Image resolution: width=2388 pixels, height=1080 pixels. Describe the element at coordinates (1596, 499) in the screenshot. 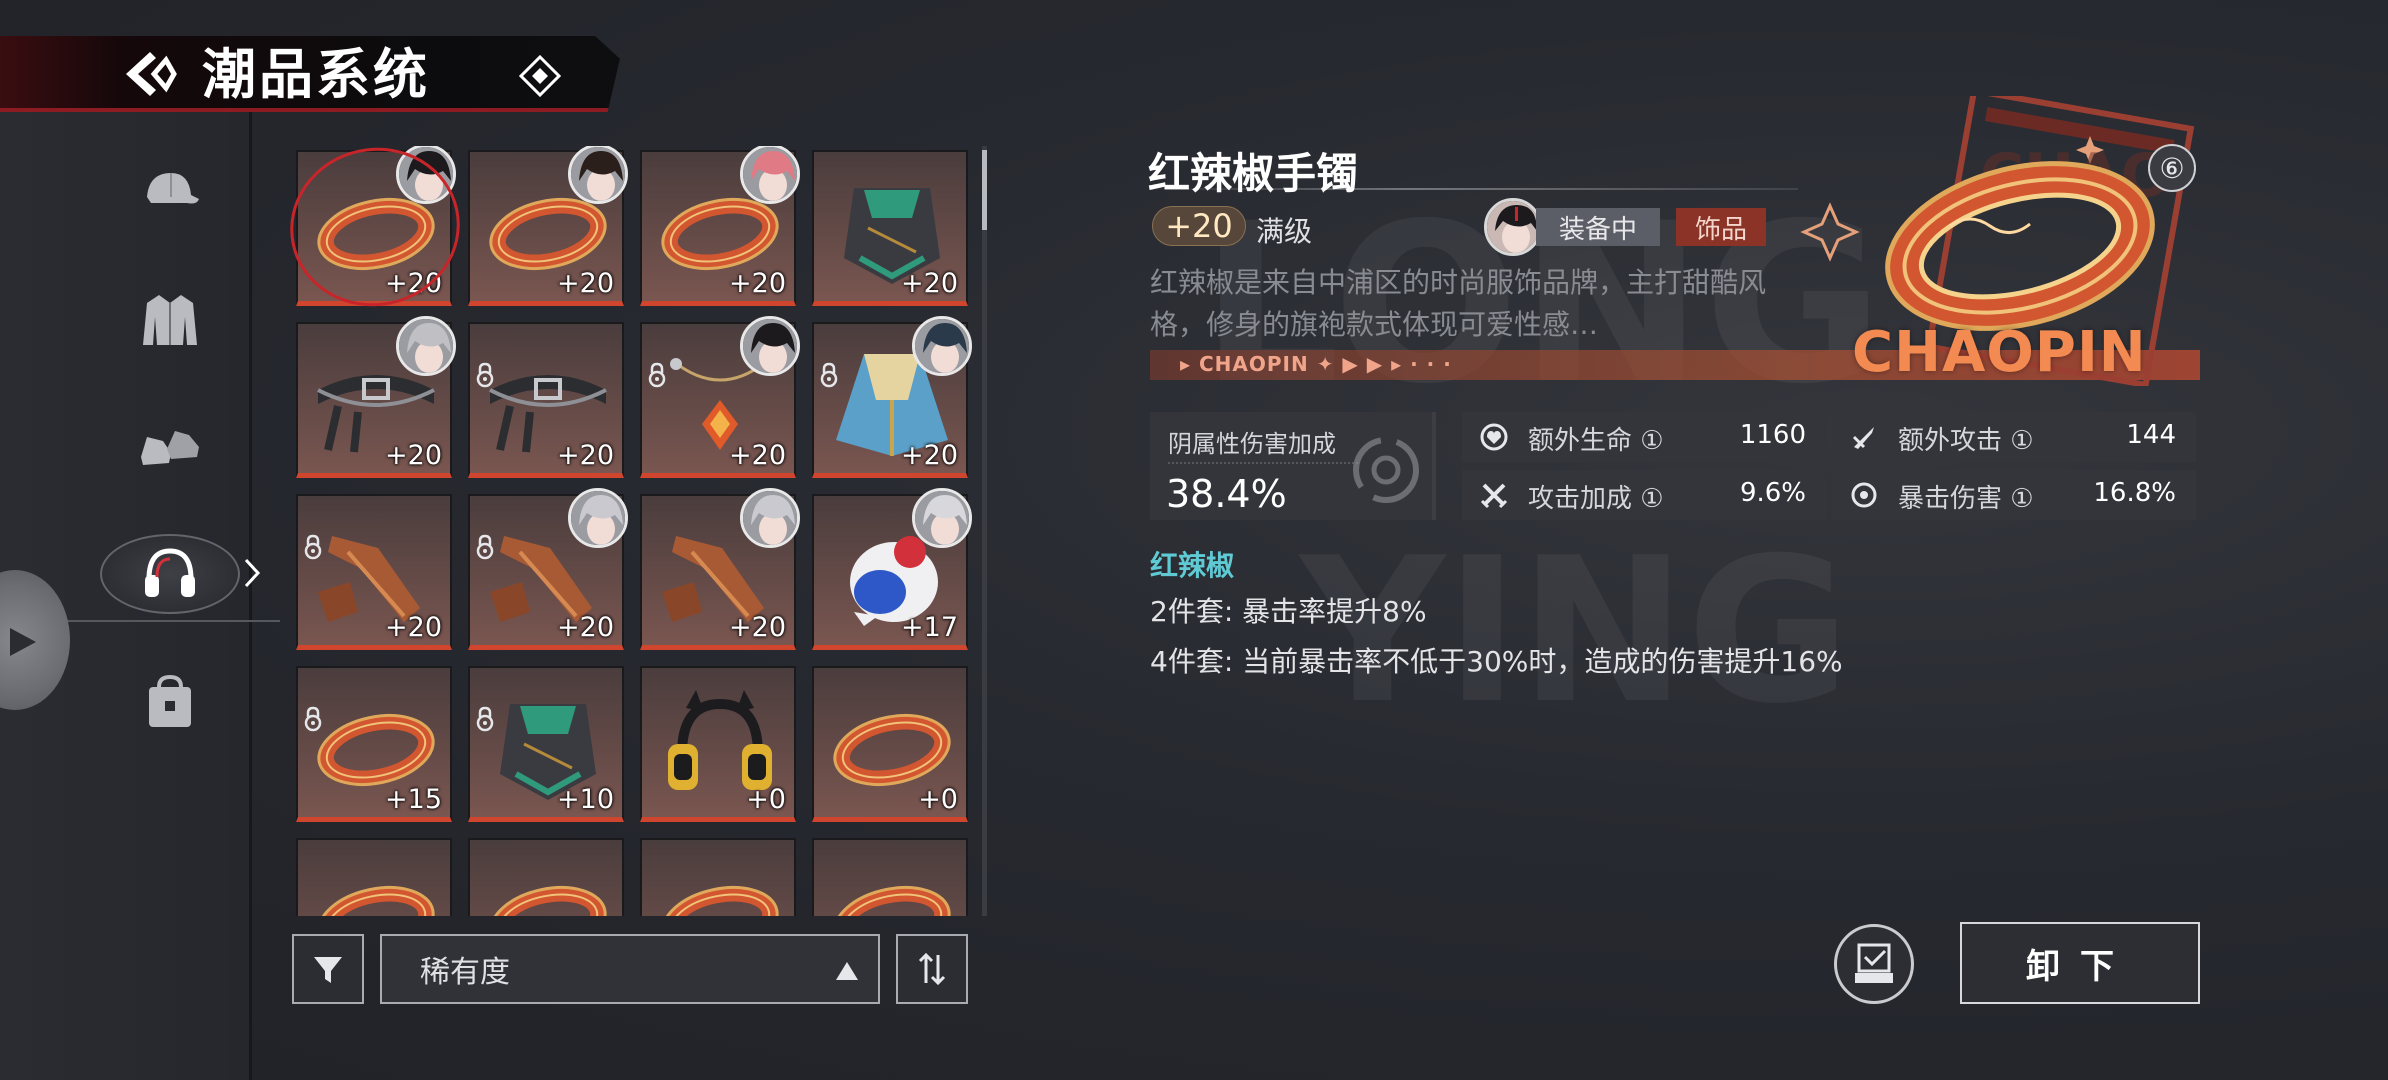

I see `sub-stat-label: 攻击加成 ①` at that location.